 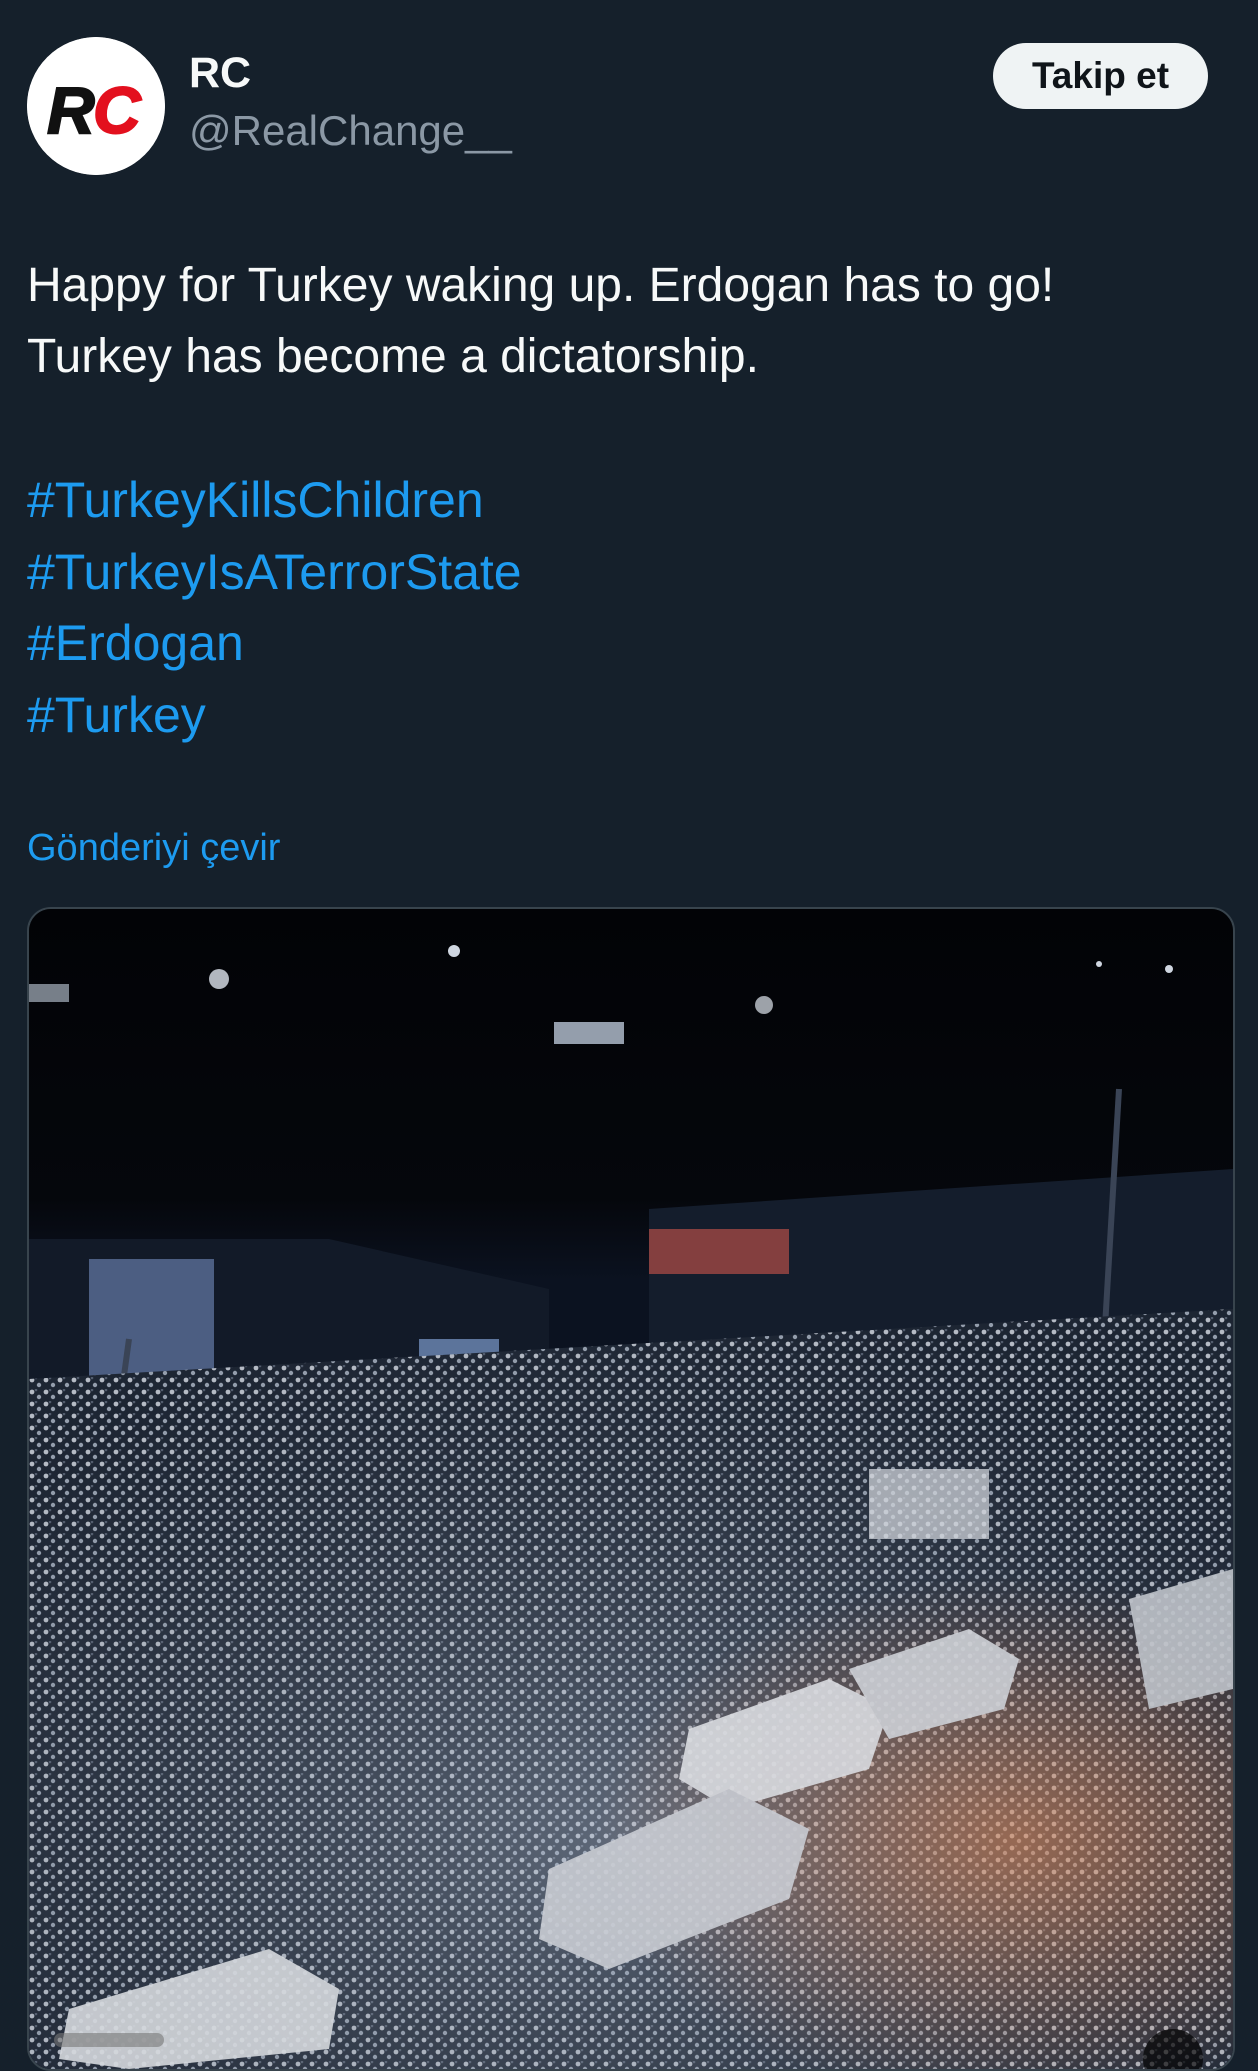 What do you see at coordinates (153, 848) in the screenshot?
I see `translate-post-link: Gönderiyi çevir` at bounding box center [153, 848].